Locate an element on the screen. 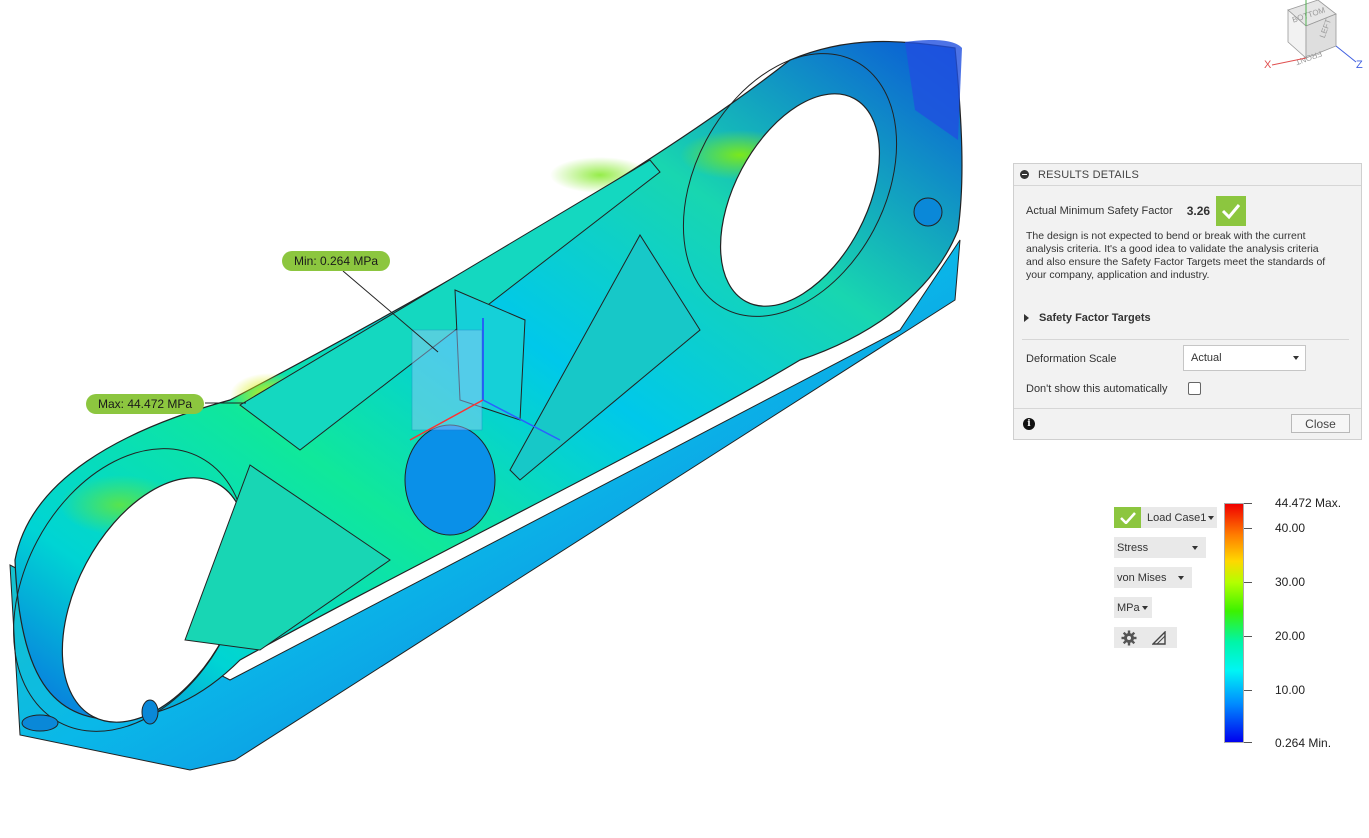 This screenshot has height=838, width=1369. collapse-icon is located at coordinates (1024, 174).